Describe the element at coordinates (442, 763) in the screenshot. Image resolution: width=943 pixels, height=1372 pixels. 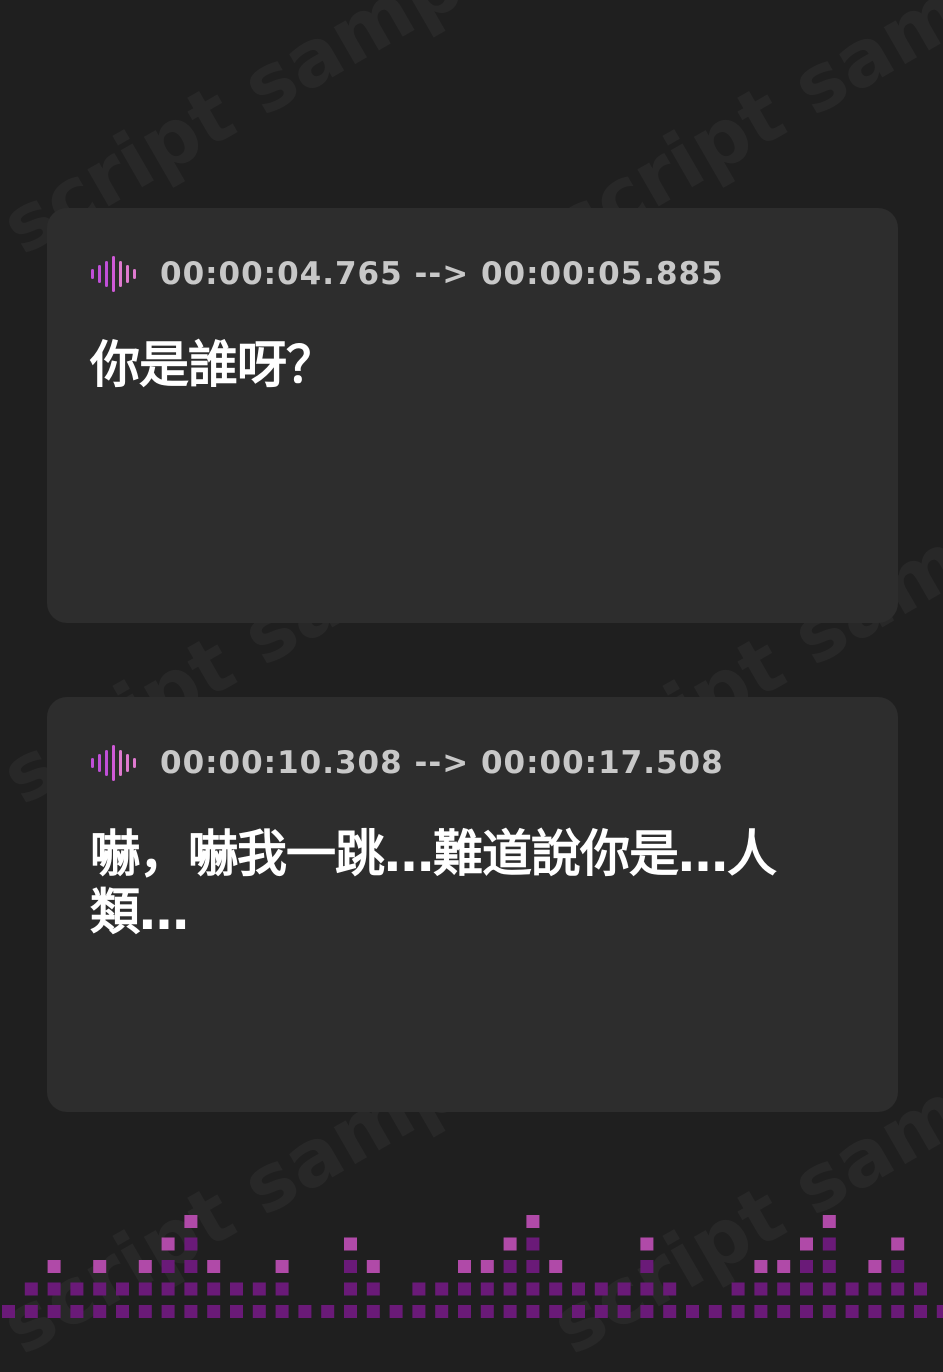
I see `cue-timestamp: 00:00:10.308 --> 00:00:17.508` at that location.